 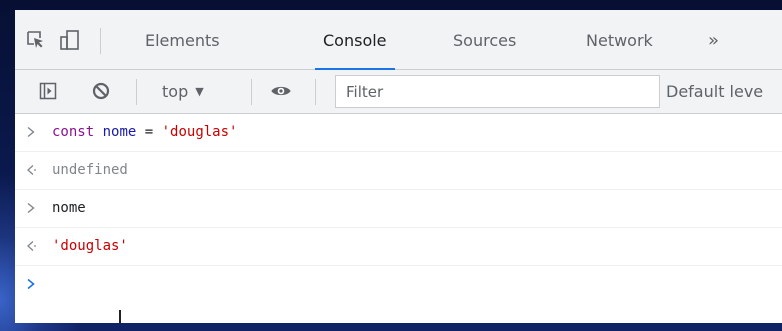 I want to click on tabbar-separator, so click(x=100, y=41).